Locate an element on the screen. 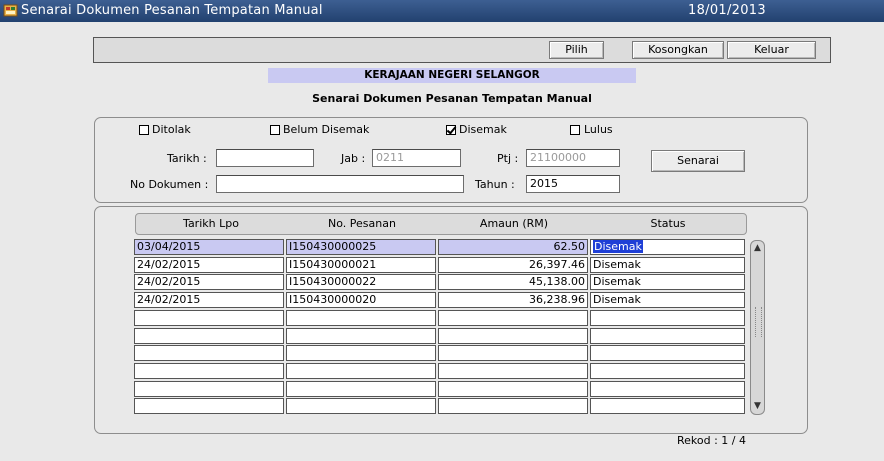 The width and height of the screenshot is (884, 461). column-header-no-pesanan: No. Pesanan is located at coordinates (362, 224).